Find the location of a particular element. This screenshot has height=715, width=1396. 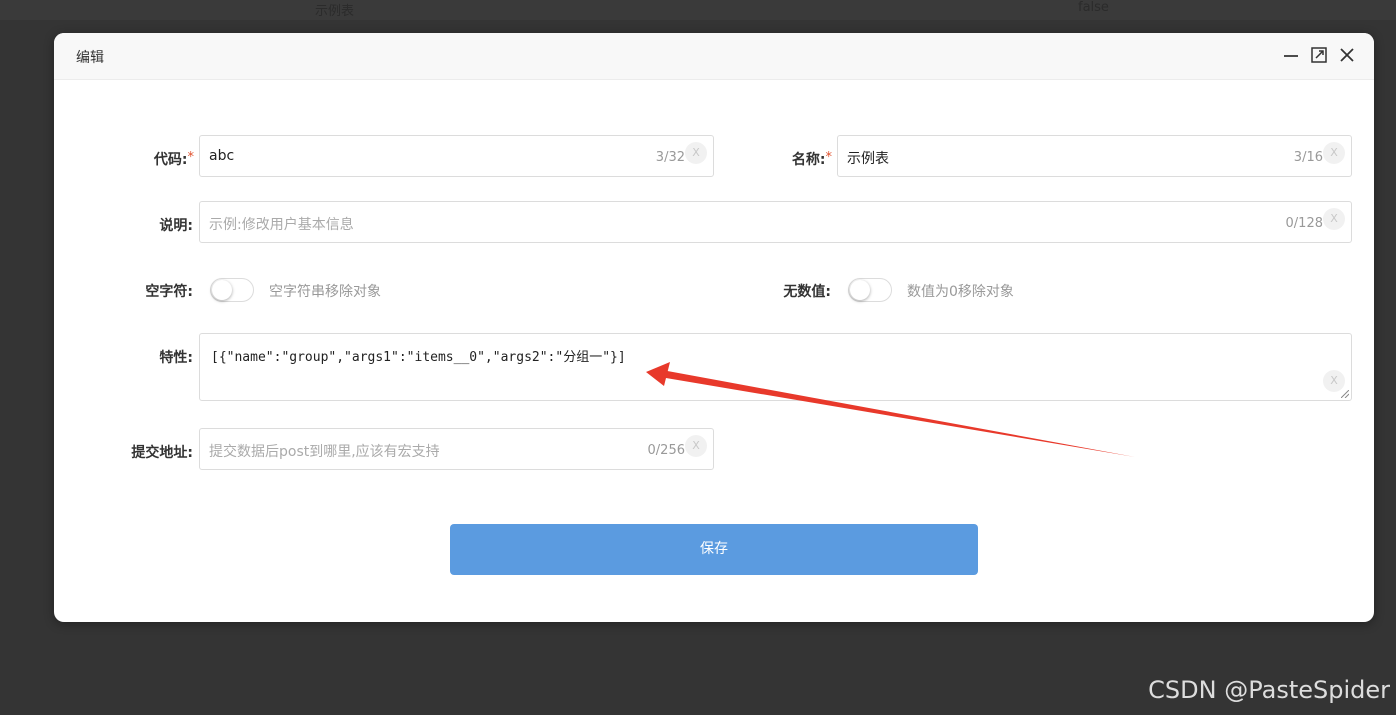

minimize-icon is located at coordinates (1291, 55).